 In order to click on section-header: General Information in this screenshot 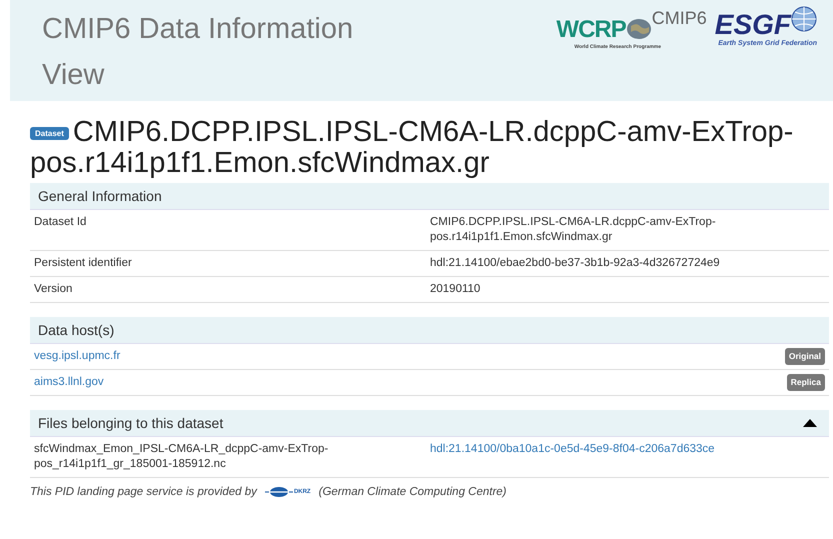, I will do `click(429, 196)`.